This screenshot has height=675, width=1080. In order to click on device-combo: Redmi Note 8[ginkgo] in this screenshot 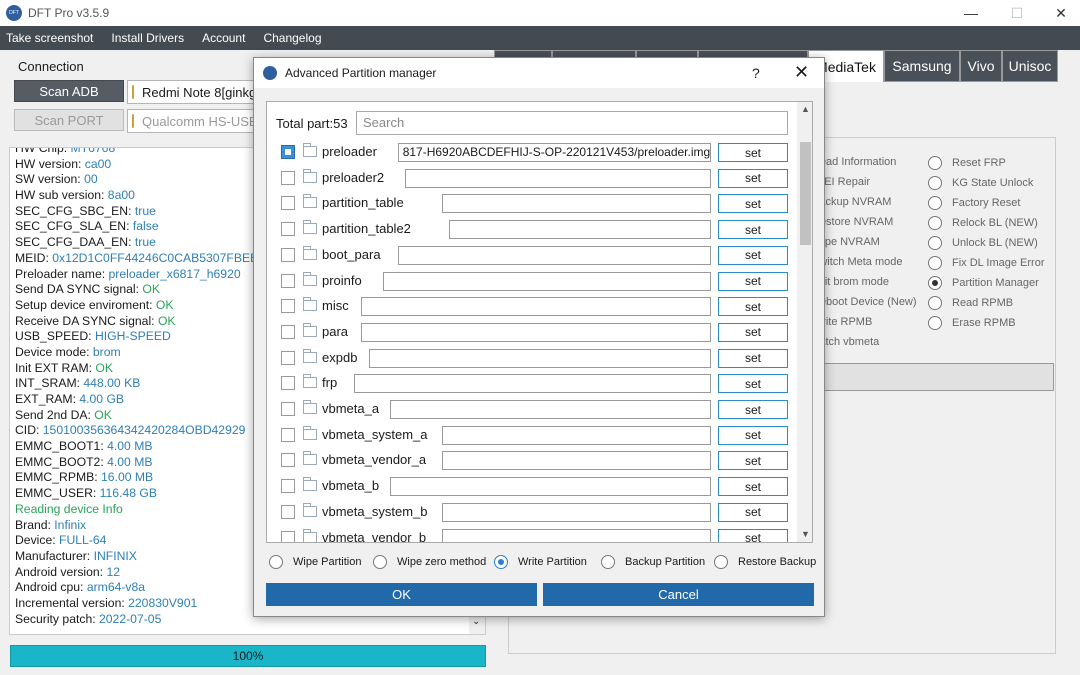, I will do `click(192, 92)`.